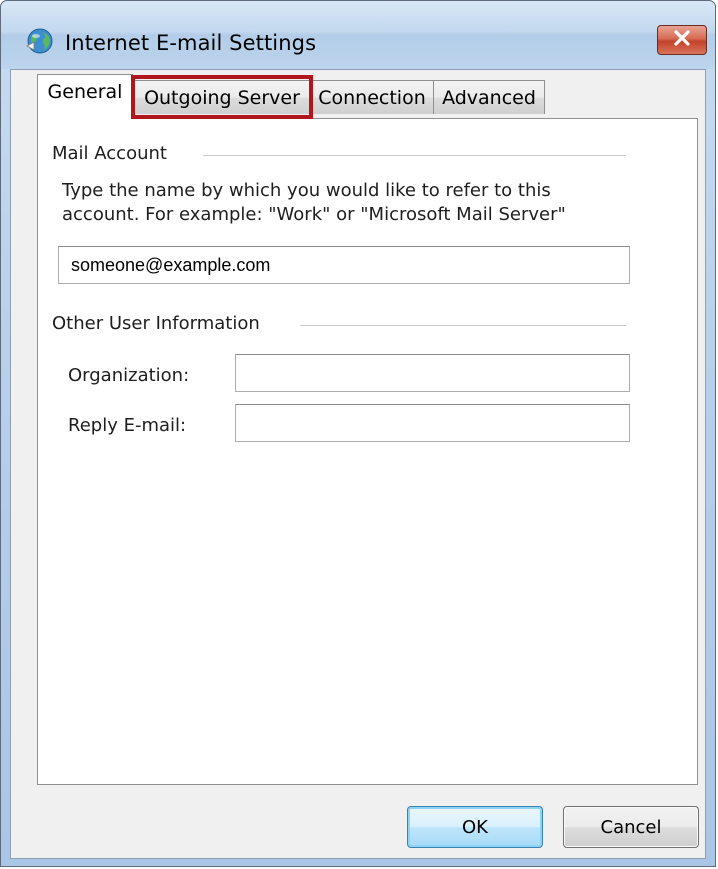 Image resolution: width=718 pixels, height=869 pixels. I want to click on tab-label: Connection, so click(372, 97).